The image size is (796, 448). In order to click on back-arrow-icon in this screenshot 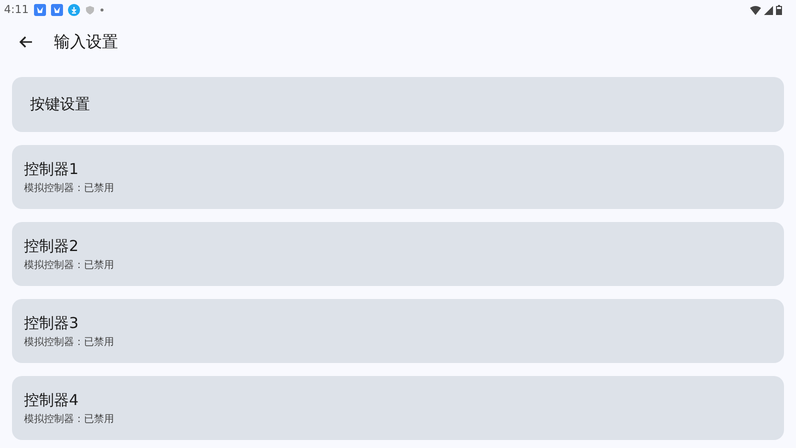, I will do `click(26, 42)`.